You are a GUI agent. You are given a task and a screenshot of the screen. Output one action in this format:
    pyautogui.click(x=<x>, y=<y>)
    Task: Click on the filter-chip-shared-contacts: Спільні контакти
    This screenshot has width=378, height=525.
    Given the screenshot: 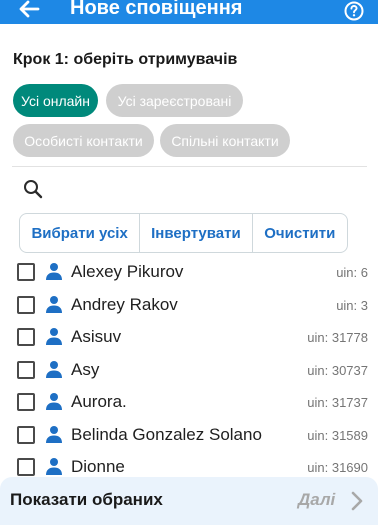 What is the action you would take?
    pyautogui.click(x=225, y=140)
    